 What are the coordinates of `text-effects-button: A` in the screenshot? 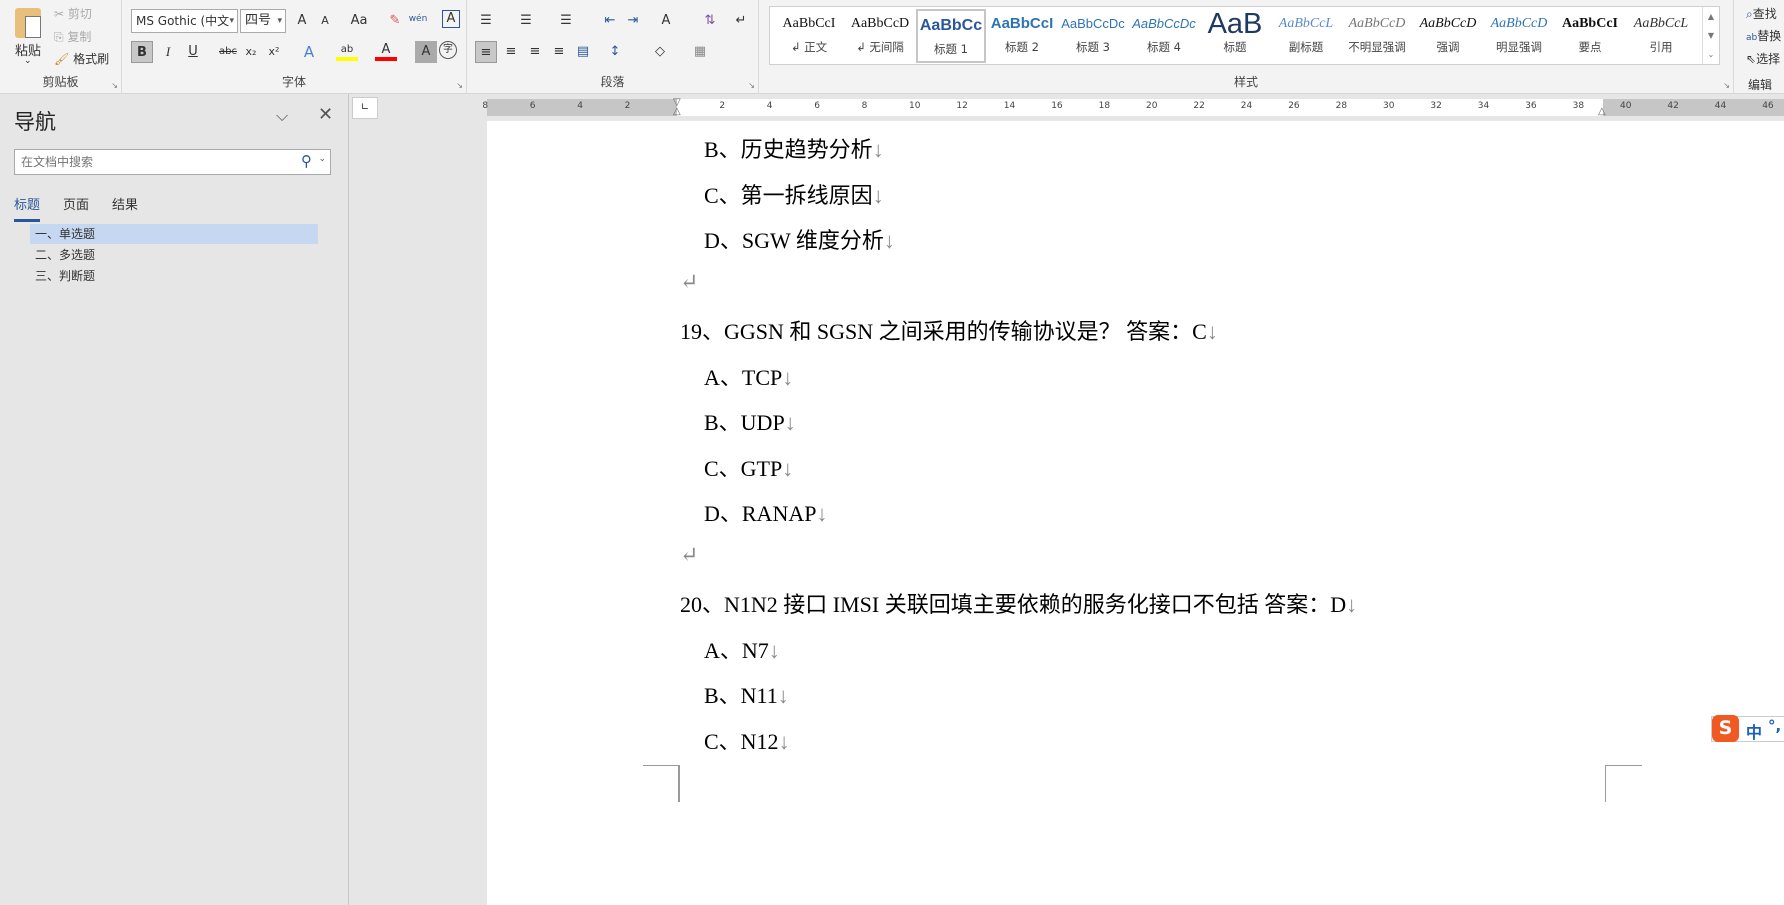 It's located at (309, 52).